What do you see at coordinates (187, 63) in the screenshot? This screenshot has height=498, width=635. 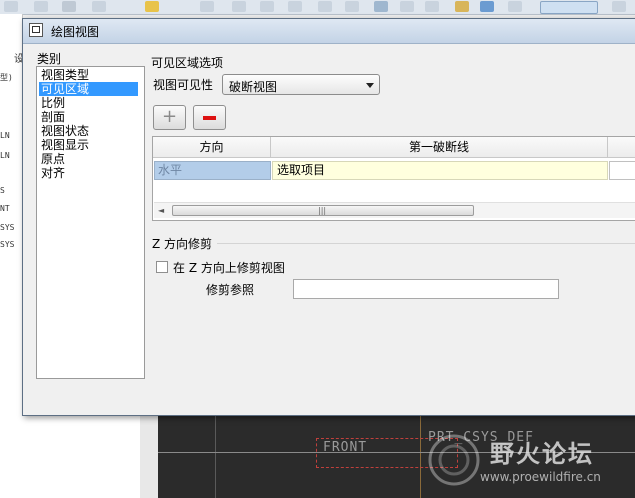 I see `visible-area-options-title: 可见区域选项` at bounding box center [187, 63].